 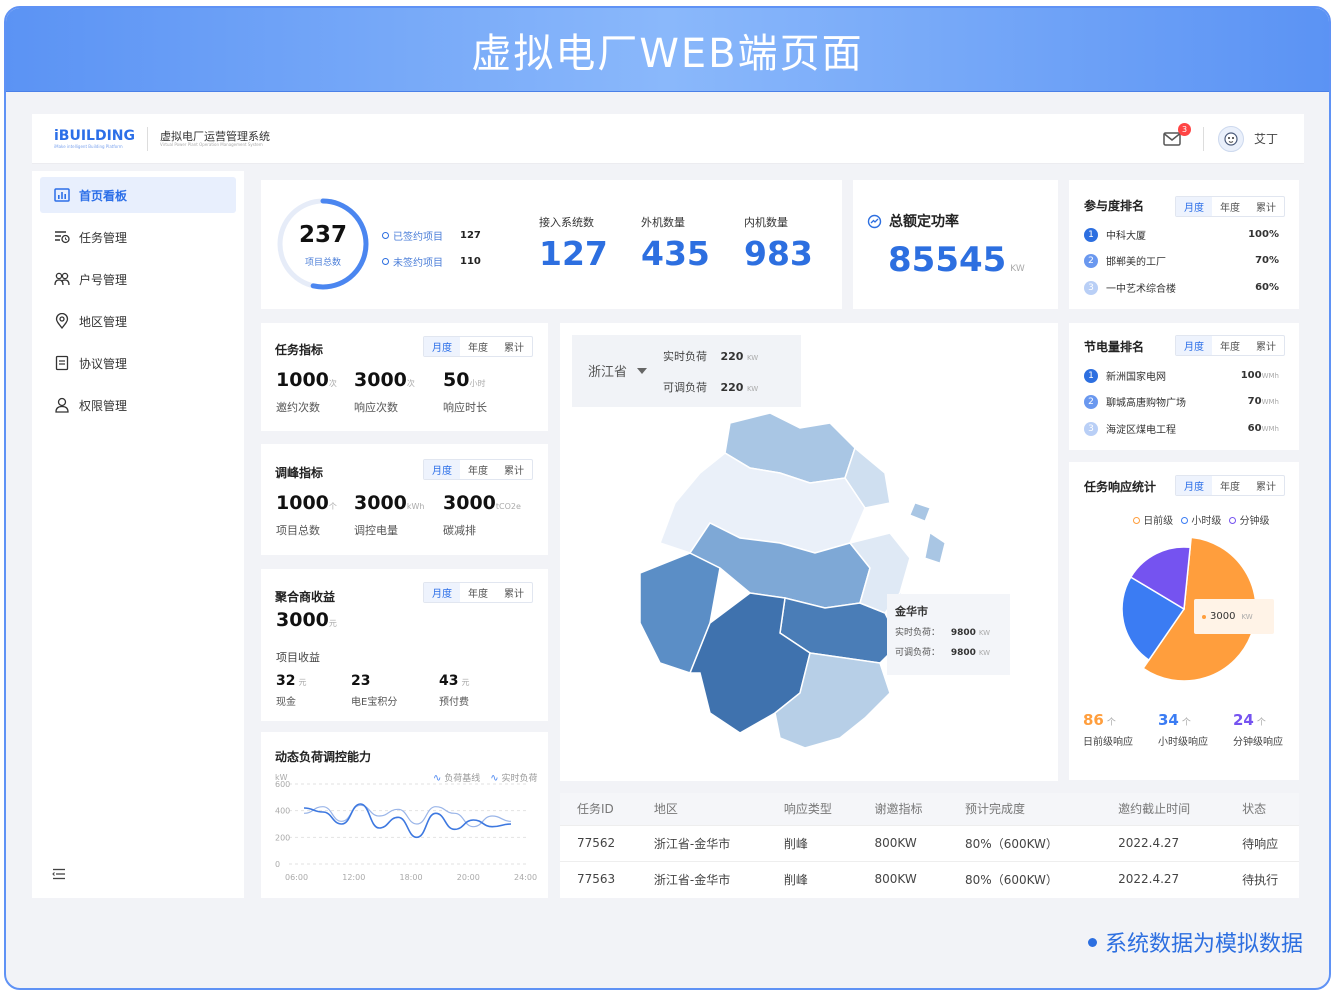 I want to click on peak-metrics-title: 调峰指标, so click(x=299, y=473).